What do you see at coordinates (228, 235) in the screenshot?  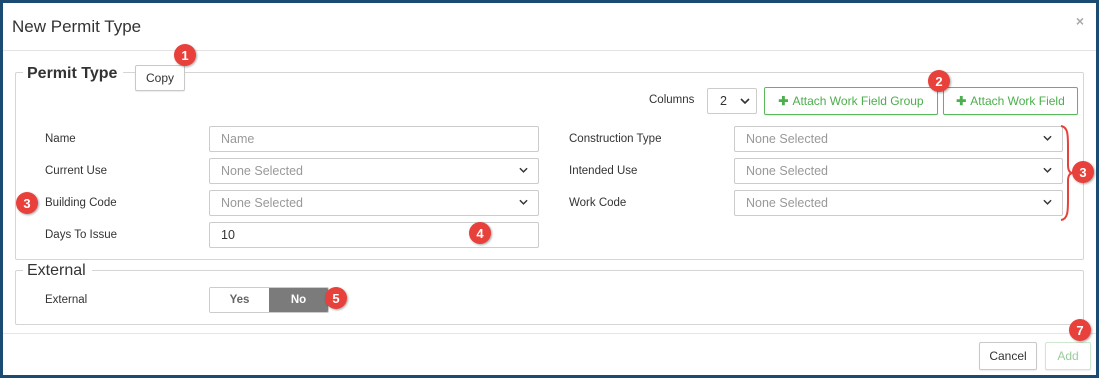 I see `days-to-issue-value: 10` at bounding box center [228, 235].